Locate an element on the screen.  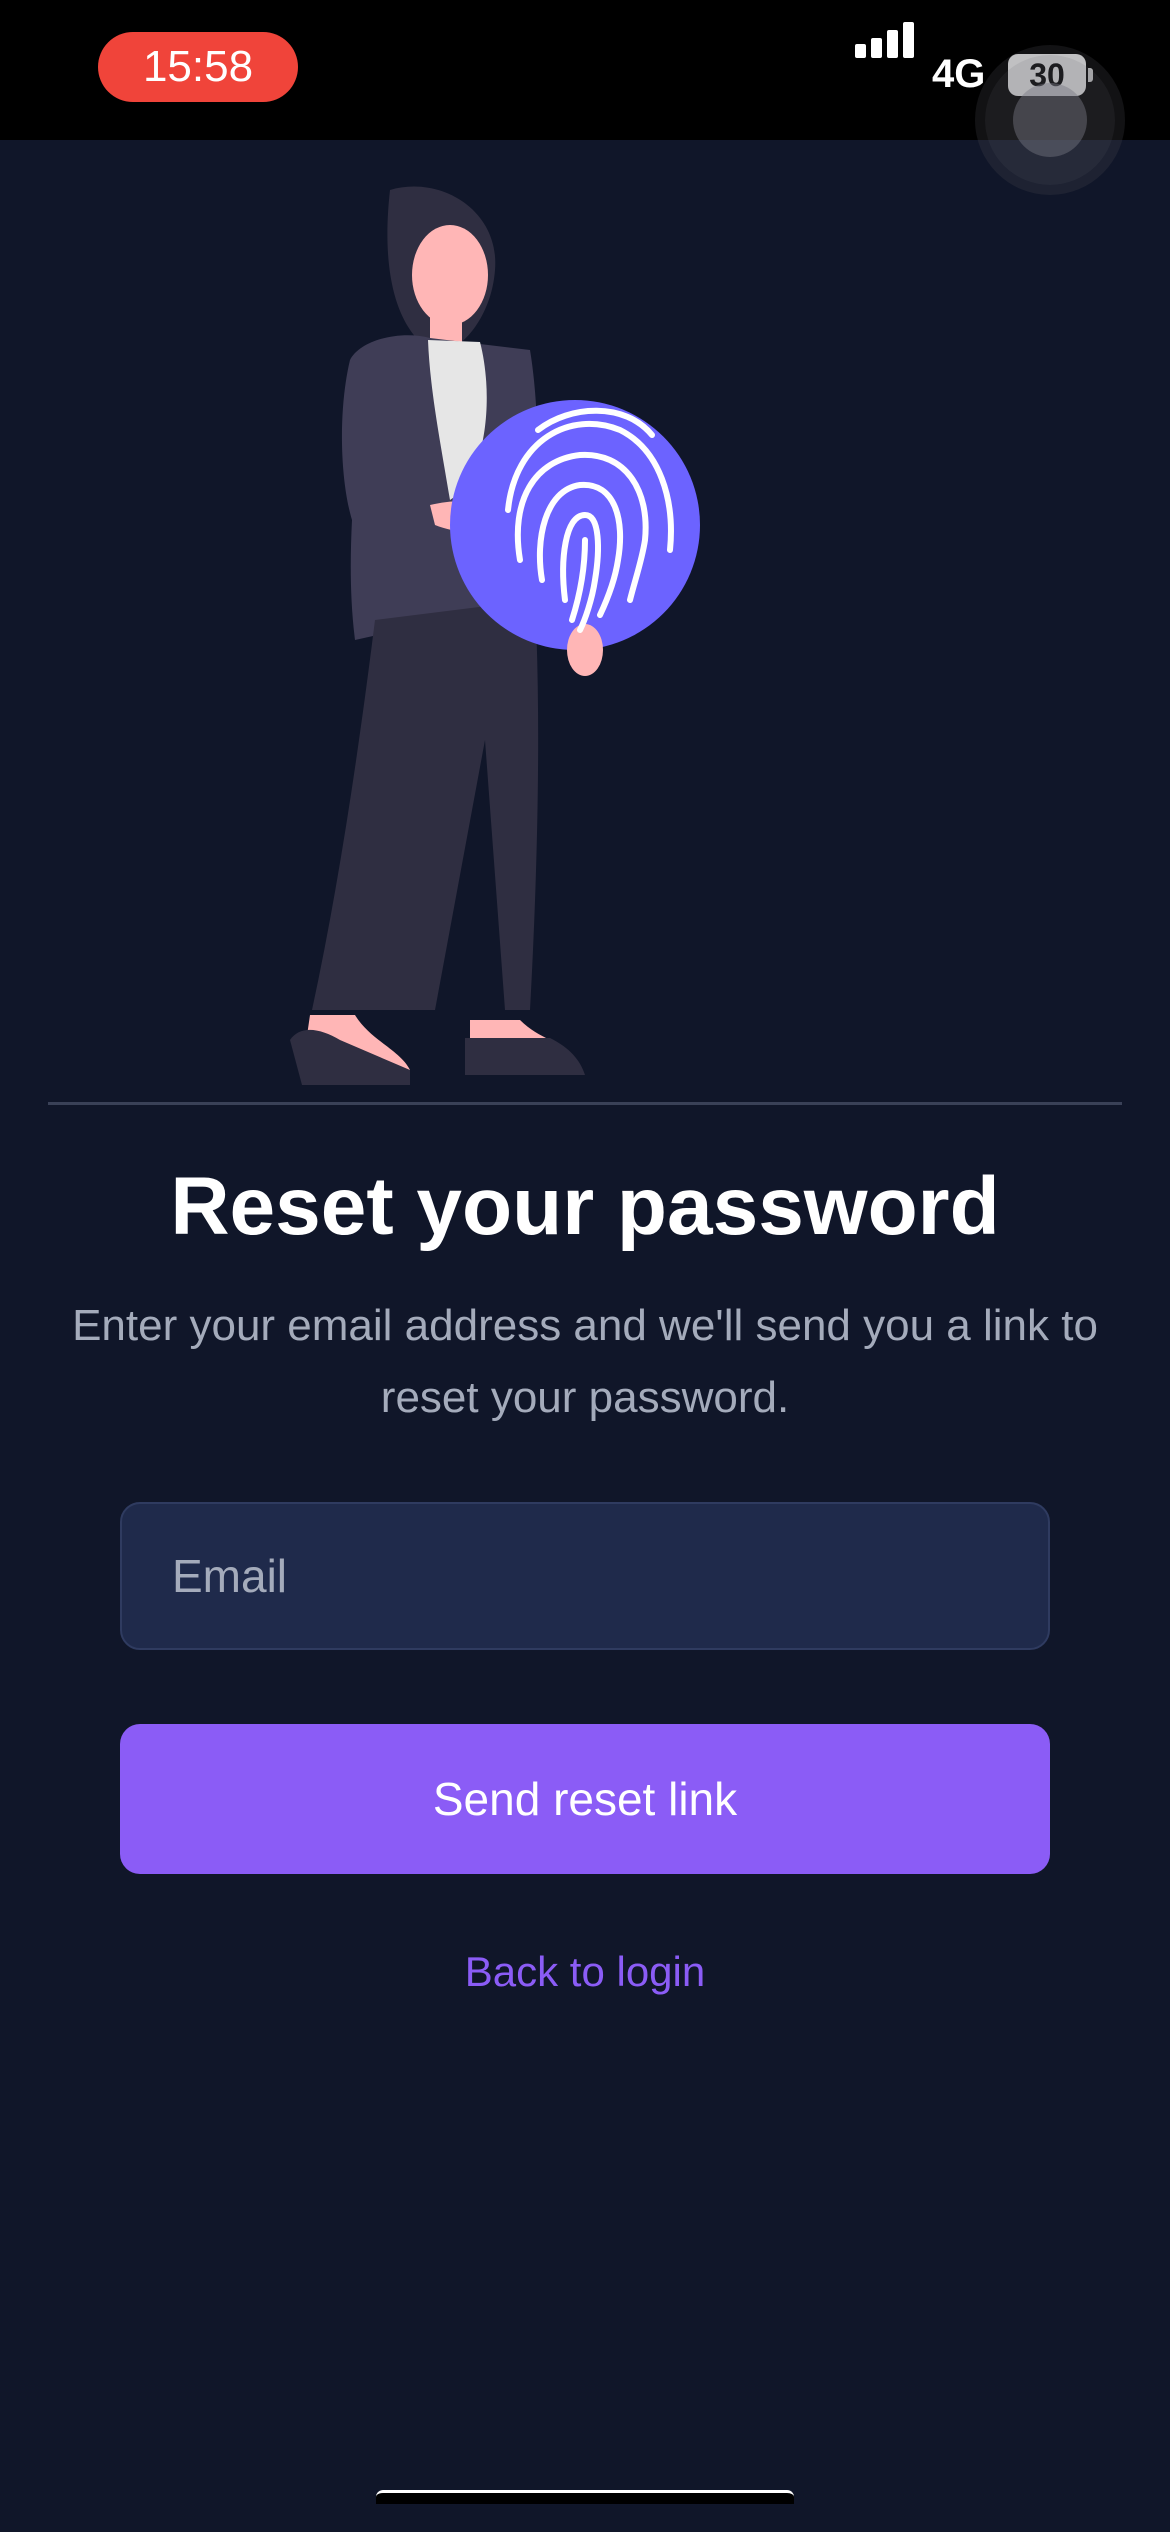
network-type: 4G is located at coordinates (959, 74).